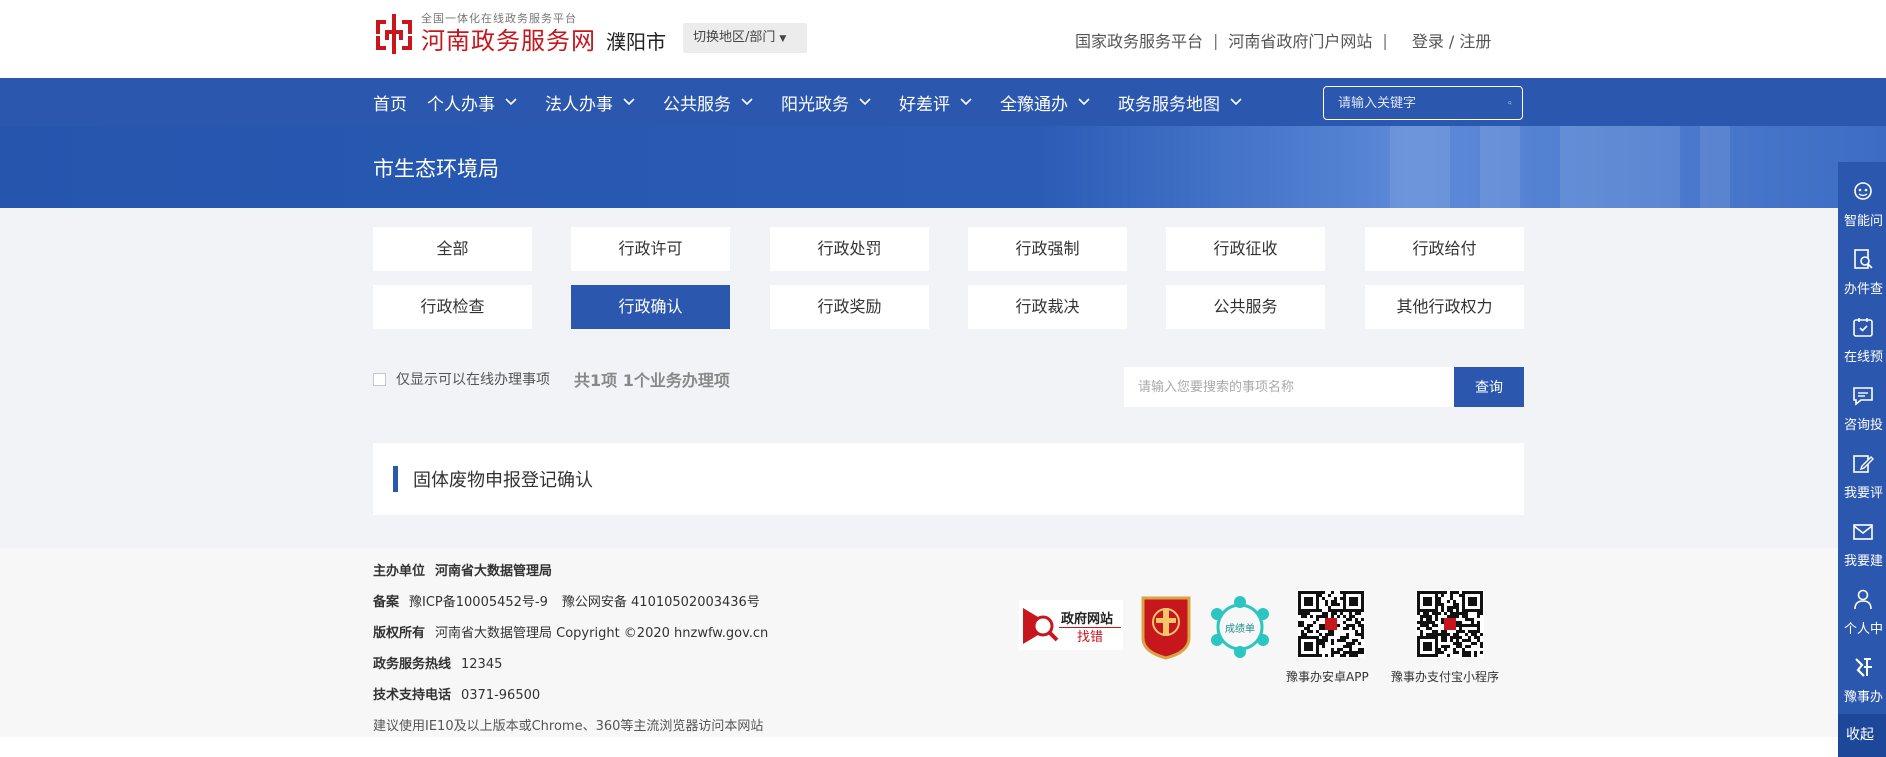 The height and width of the screenshot is (757, 1886). Describe the element at coordinates (1863, 259) in the screenshot. I see `document-search-icon` at that location.